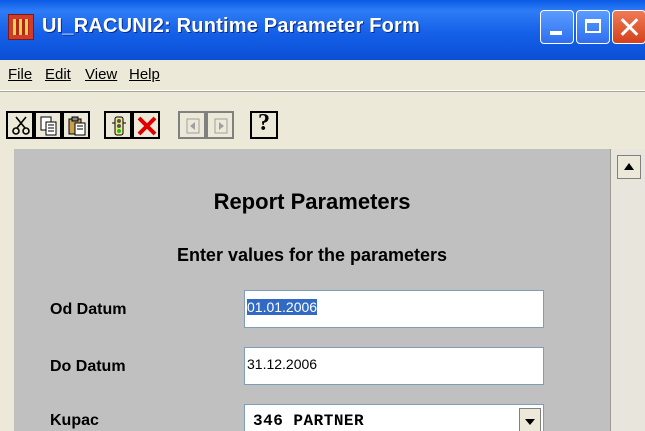 The height and width of the screenshot is (431, 645). Describe the element at coordinates (394, 309) in the screenshot. I see `od-datum-input: 01.01.2006` at that location.